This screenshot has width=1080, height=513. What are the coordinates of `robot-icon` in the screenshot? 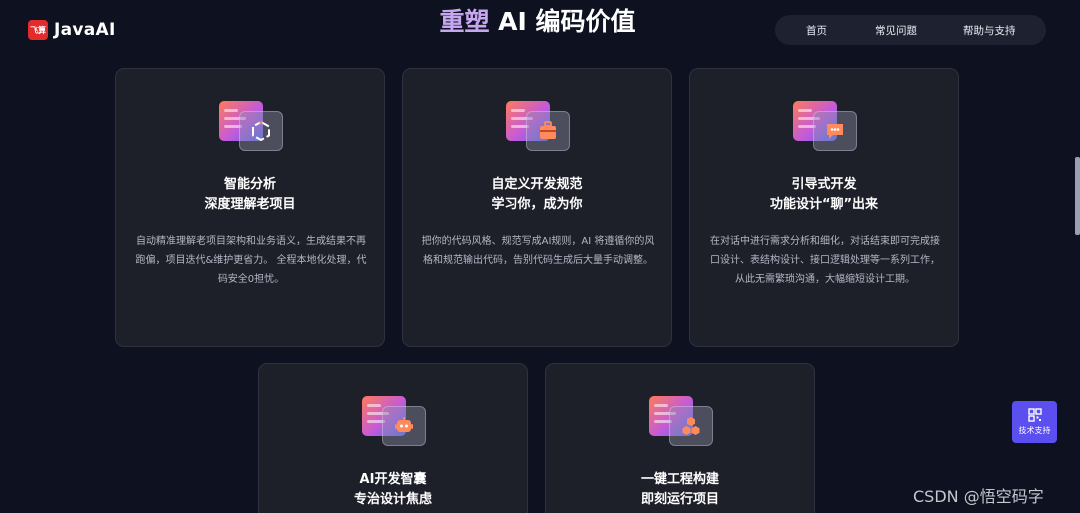 It's located at (404, 424).